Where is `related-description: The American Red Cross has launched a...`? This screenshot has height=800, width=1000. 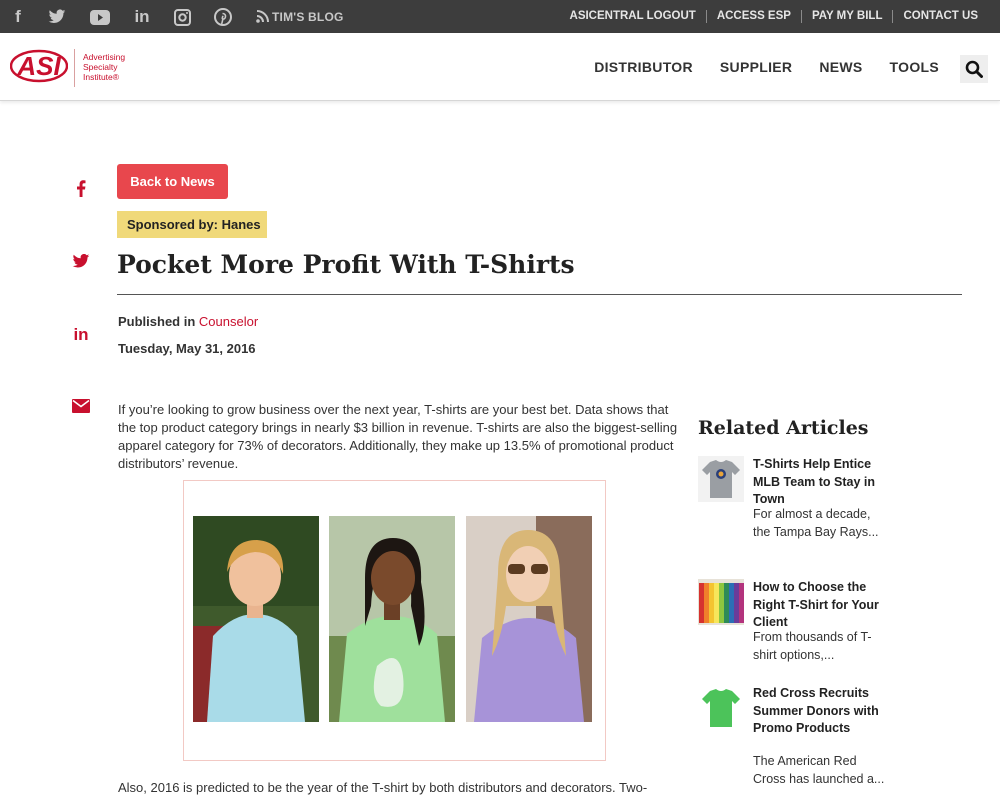 related-description: The American Red Cross has launched a... is located at coordinates (819, 770).